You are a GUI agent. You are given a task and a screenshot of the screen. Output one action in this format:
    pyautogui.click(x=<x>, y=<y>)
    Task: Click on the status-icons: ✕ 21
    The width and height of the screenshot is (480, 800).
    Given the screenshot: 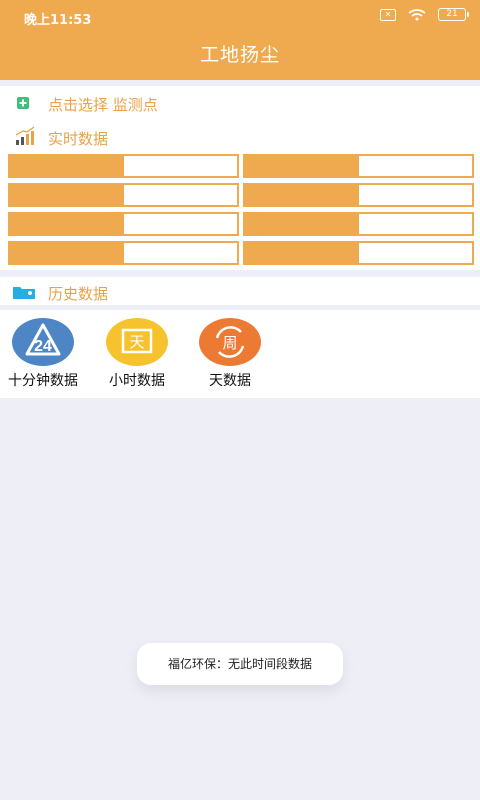 What is the action you would take?
    pyautogui.click(x=424, y=14)
    